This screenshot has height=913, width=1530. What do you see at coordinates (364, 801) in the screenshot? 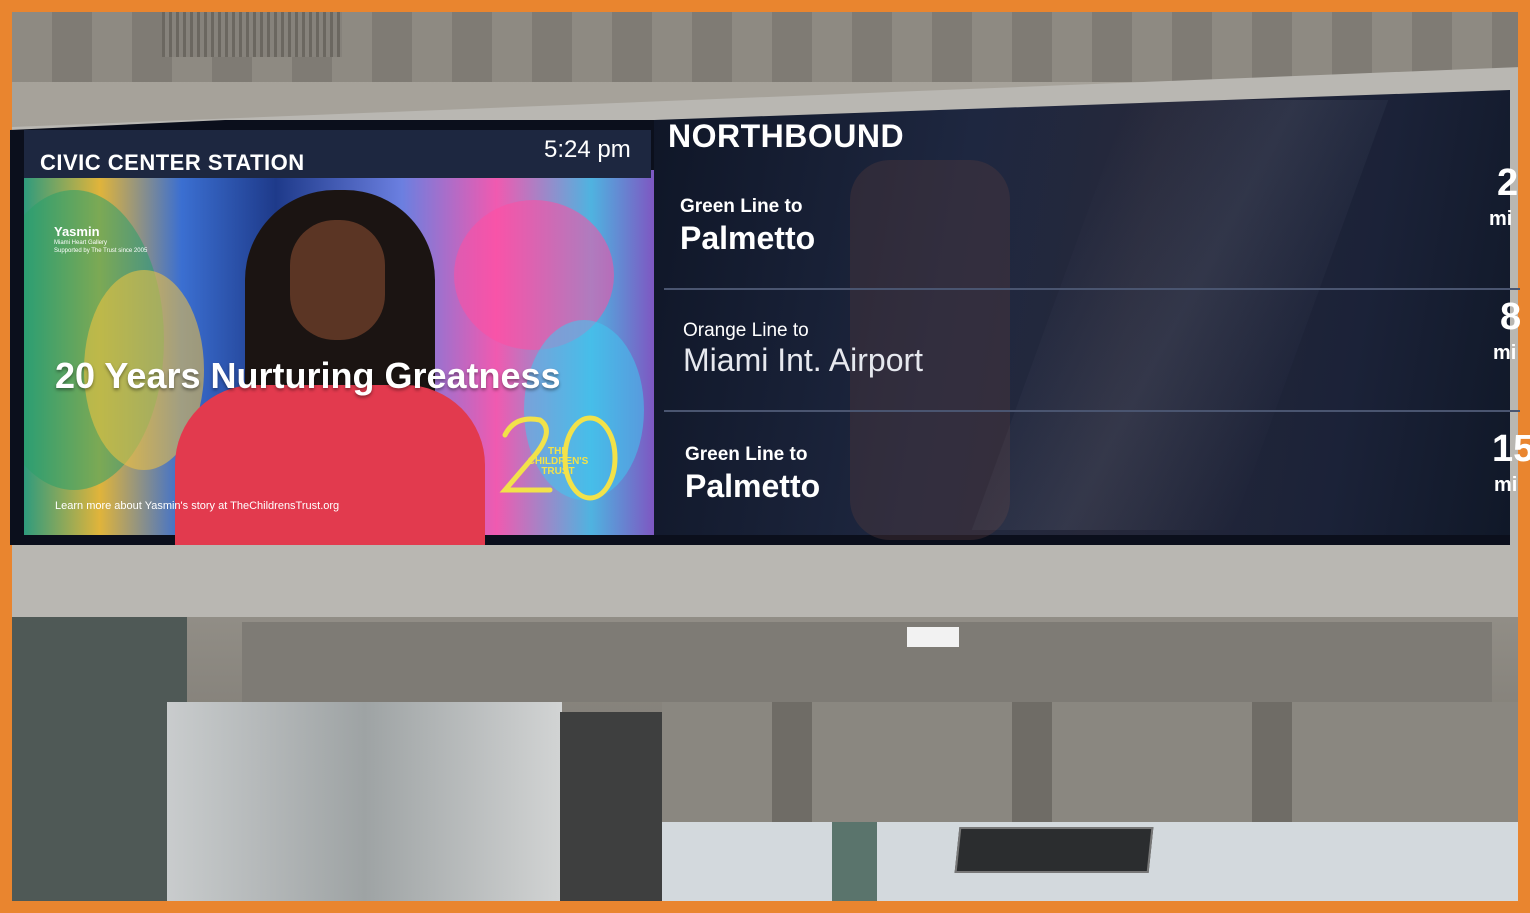
I see `metal-wall` at bounding box center [364, 801].